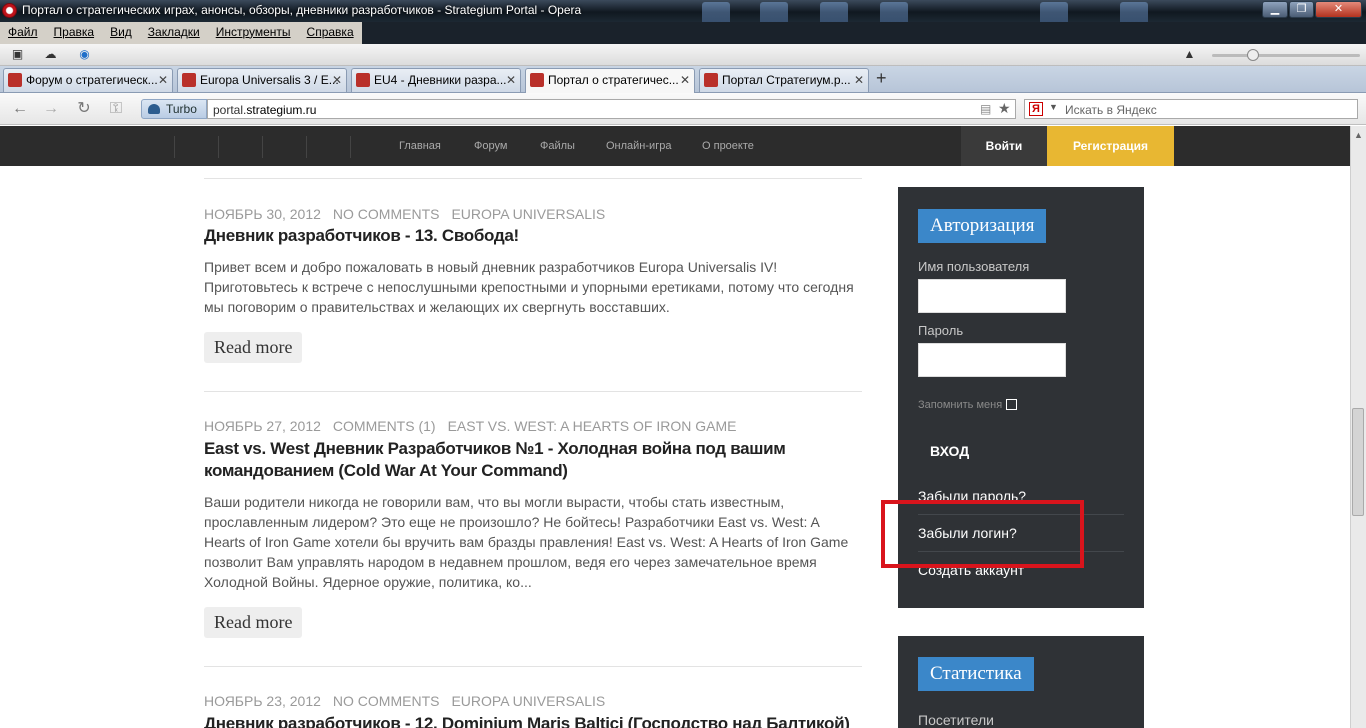 The image size is (1366, 728). I want to click on maximize-button: ❐, so click(1301, 9).